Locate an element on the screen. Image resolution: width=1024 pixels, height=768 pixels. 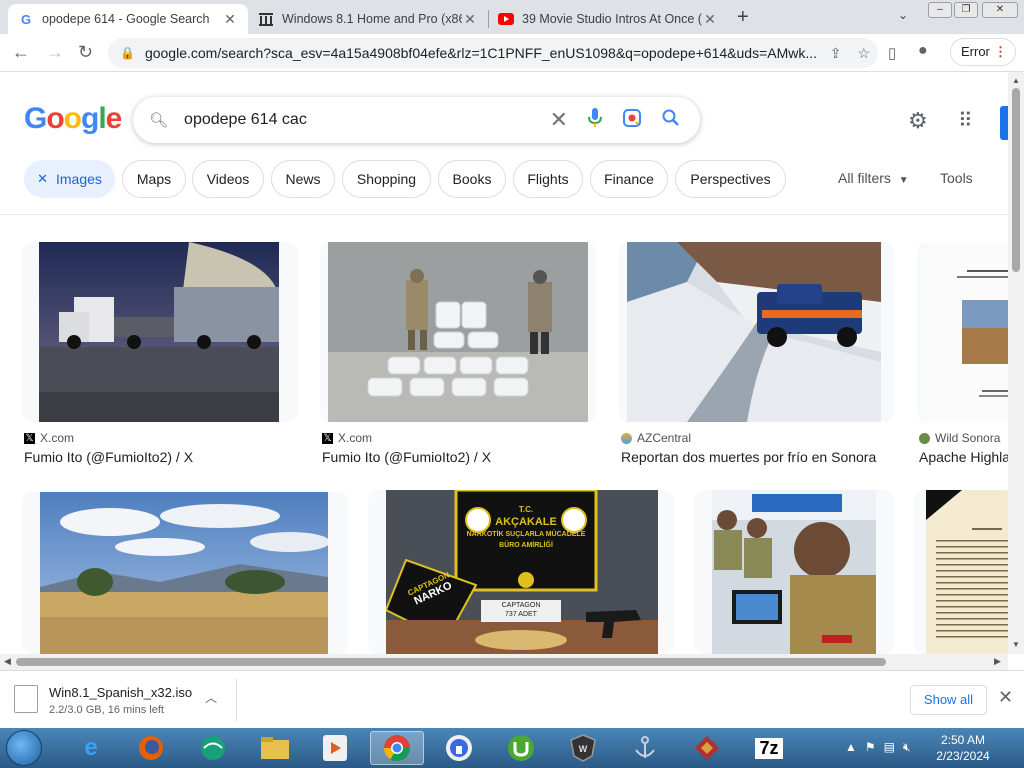
grassland-image is located at coordinates (184, 573).